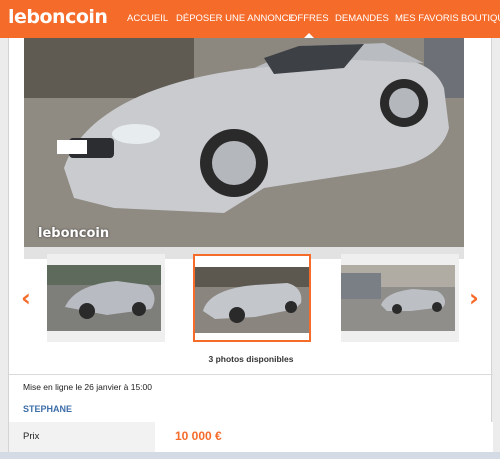 The width and height of the screenshot is (500, 459). I want to click on photos-count: 3 photos disponibles, so click(251, 359).